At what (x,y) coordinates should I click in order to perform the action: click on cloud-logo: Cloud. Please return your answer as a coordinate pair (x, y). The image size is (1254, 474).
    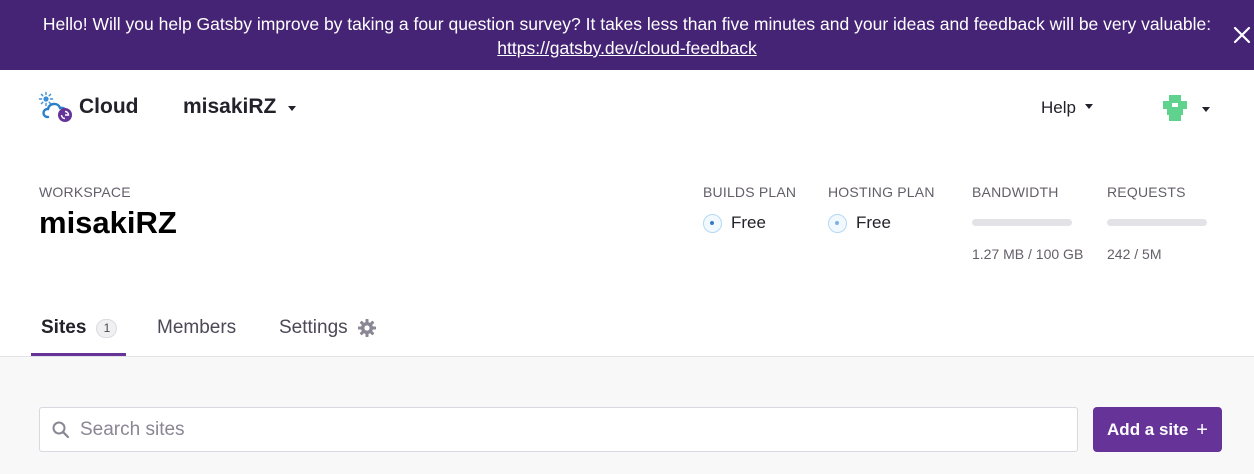
    Looking at the image, I should click on (88, 107).